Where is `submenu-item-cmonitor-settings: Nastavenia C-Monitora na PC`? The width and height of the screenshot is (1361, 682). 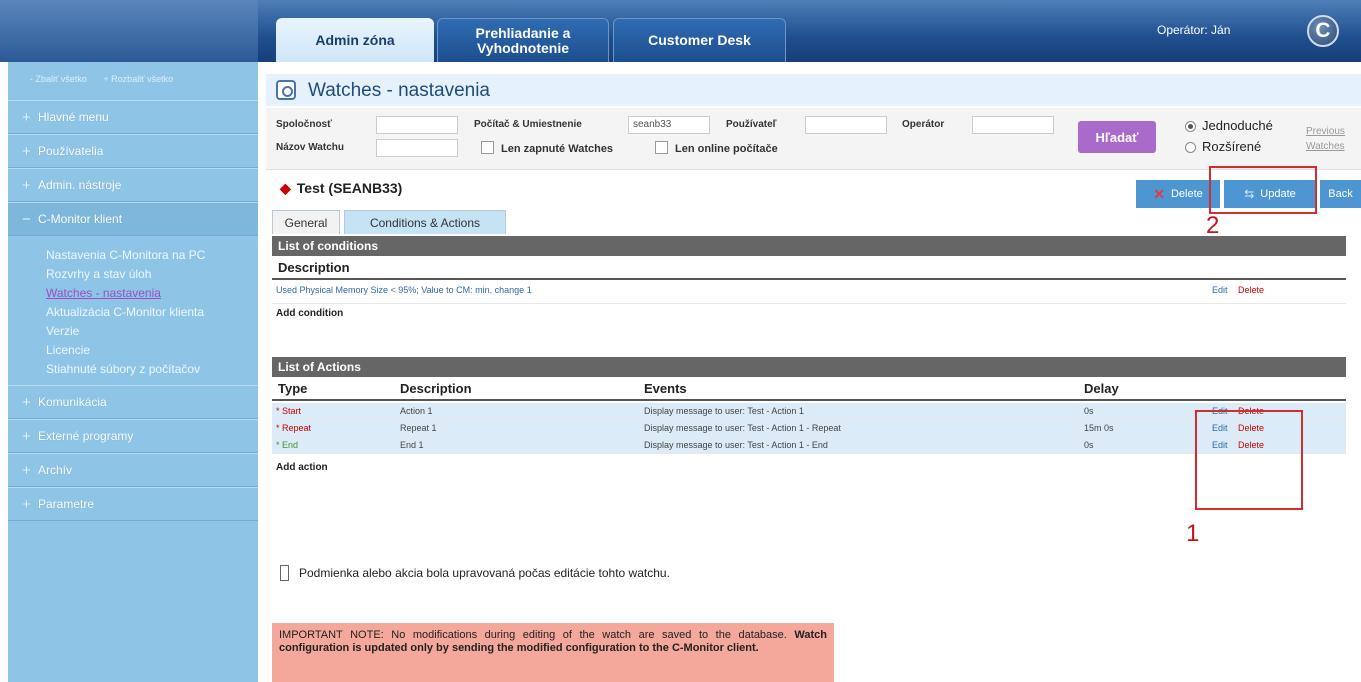
submenu-item-cmonitor-settings: Nastavenia C-Monitora na PC is located at coordinates (152, 255).